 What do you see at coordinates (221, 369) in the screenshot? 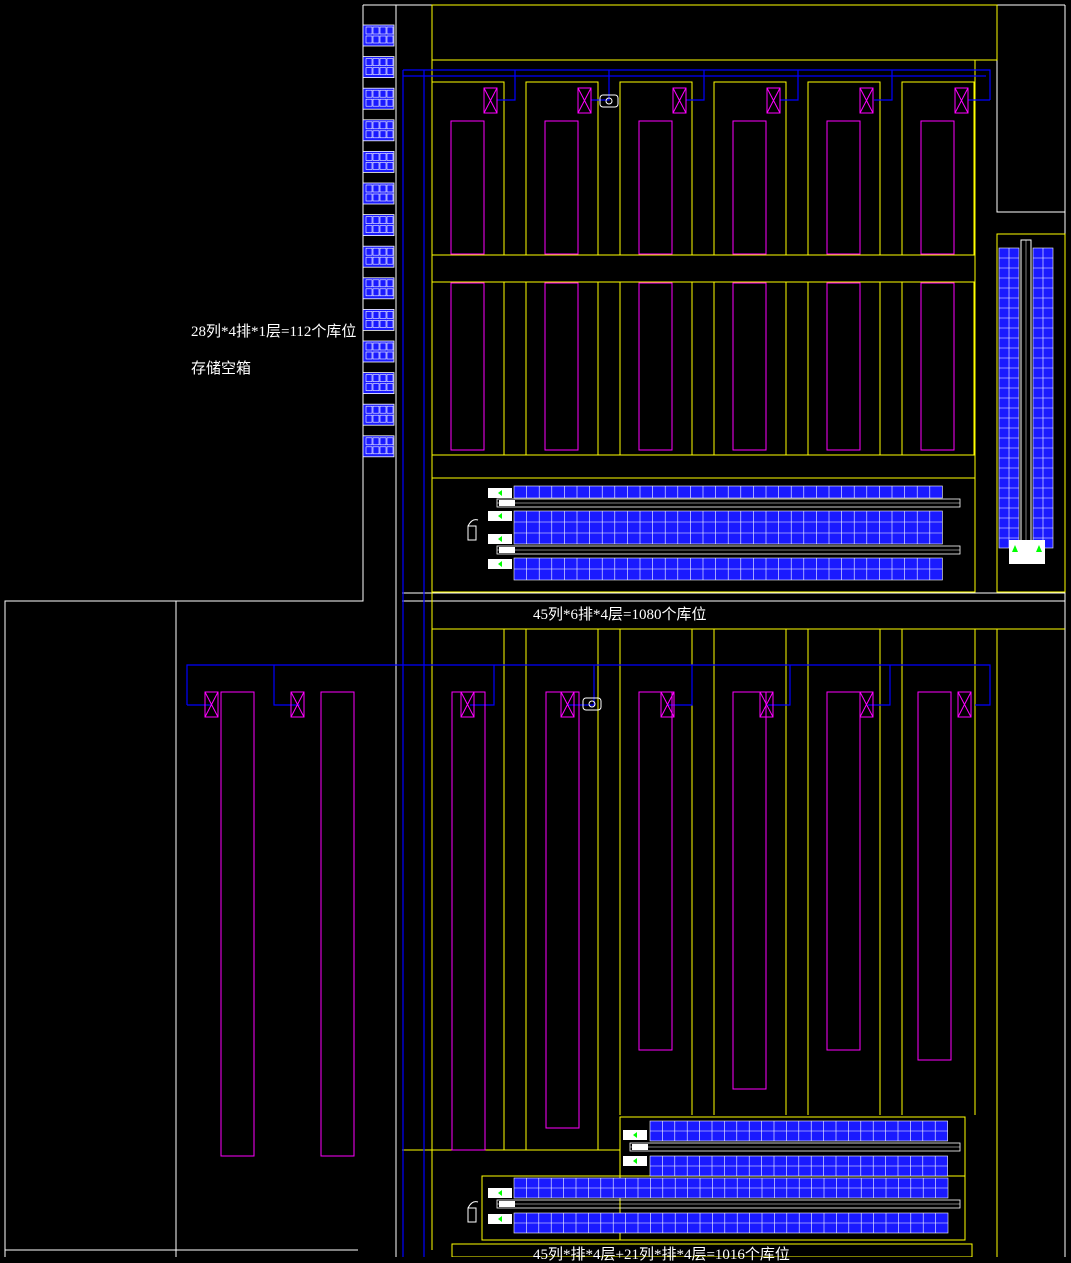
I see `small-rack-purpose-label: 存储空箱` at bounding box center [221, 369].